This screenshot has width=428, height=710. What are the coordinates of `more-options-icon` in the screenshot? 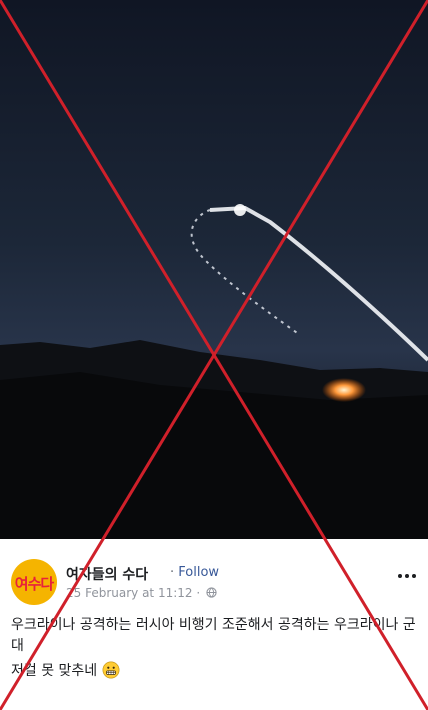 It's located at (407, 576).